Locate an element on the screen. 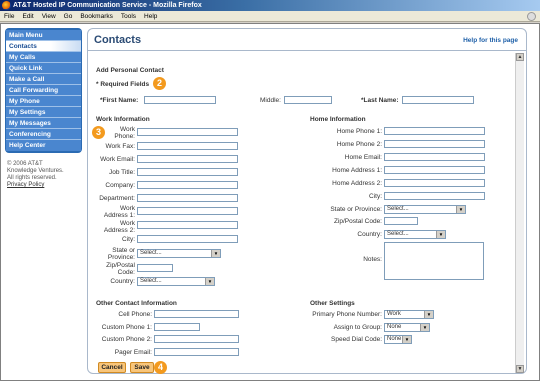  home-city-label: City: is located at coordinates (375, 196).